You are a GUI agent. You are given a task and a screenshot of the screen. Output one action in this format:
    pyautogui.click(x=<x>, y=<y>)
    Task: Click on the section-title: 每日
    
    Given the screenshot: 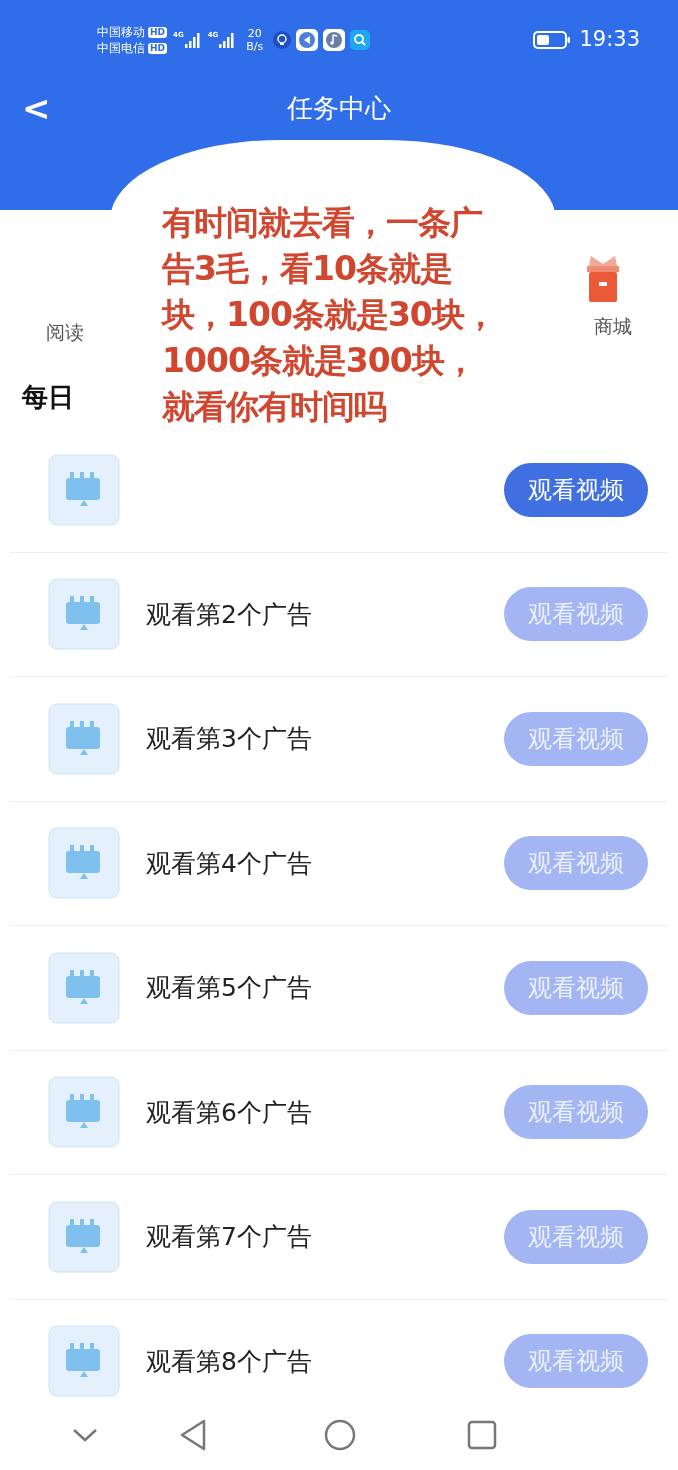 What is the action you would take?
    pyautogui.click(x=48, y=397)
    